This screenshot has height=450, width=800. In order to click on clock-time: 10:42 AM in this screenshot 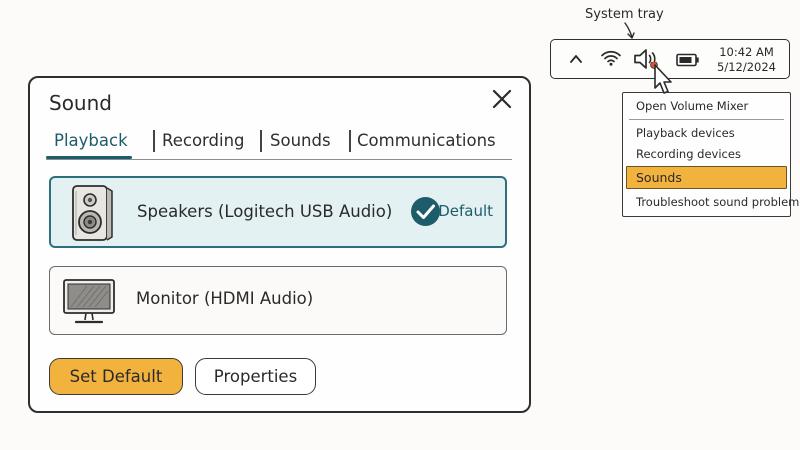, I will do `click(746, 52)`.